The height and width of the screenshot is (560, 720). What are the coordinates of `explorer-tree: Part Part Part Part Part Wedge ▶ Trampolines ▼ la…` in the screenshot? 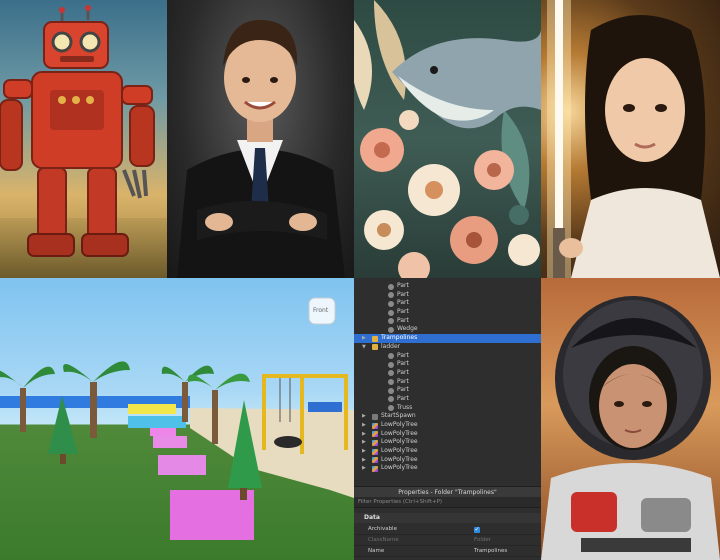 It's located at (447, 377).